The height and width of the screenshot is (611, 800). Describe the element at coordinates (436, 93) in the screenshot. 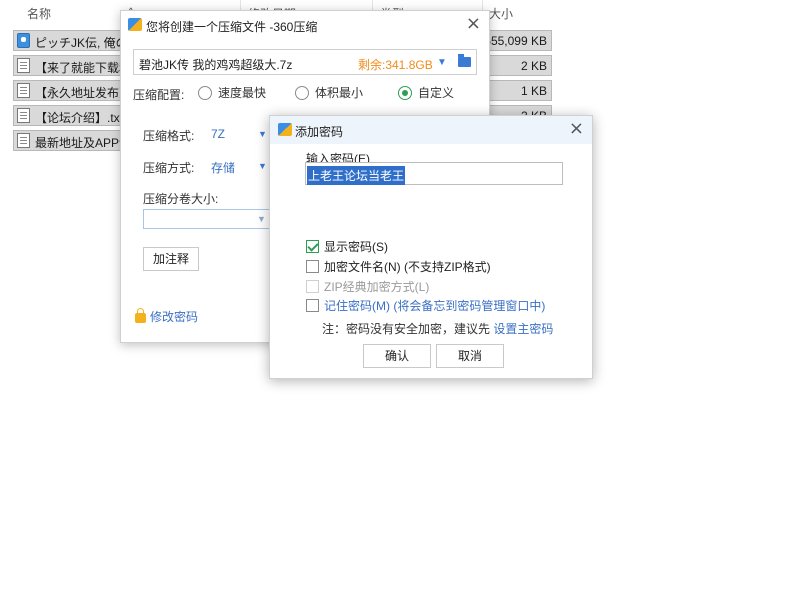

I see `radio-label: 自定义` at that location.